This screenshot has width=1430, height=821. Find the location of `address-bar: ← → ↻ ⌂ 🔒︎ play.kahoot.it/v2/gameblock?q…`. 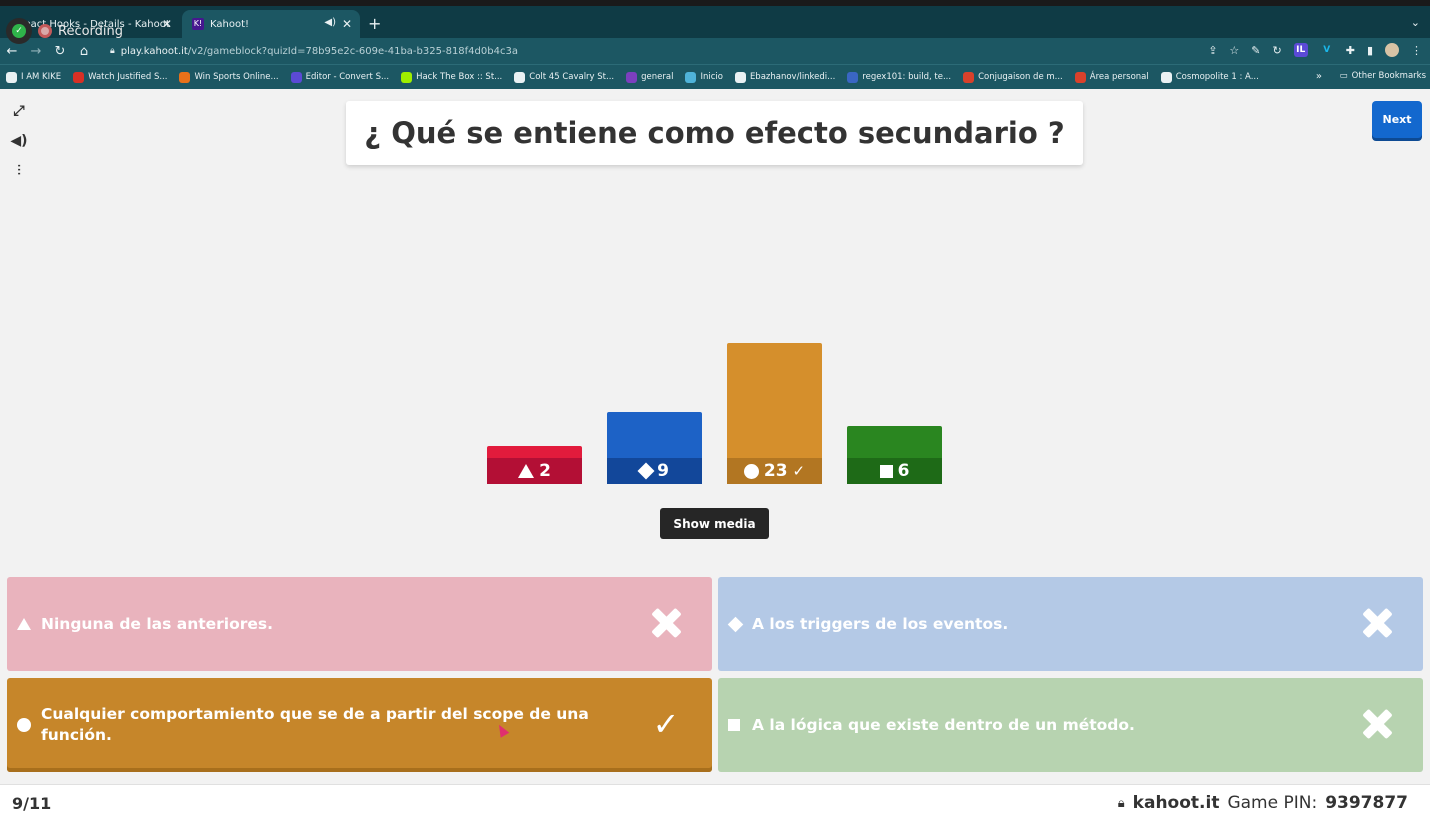

address-bar: ← → ↻ ⌂ 🔒︎ play.kahoot.it/v2/gameblock?q… is located at coordinates (715, 51).